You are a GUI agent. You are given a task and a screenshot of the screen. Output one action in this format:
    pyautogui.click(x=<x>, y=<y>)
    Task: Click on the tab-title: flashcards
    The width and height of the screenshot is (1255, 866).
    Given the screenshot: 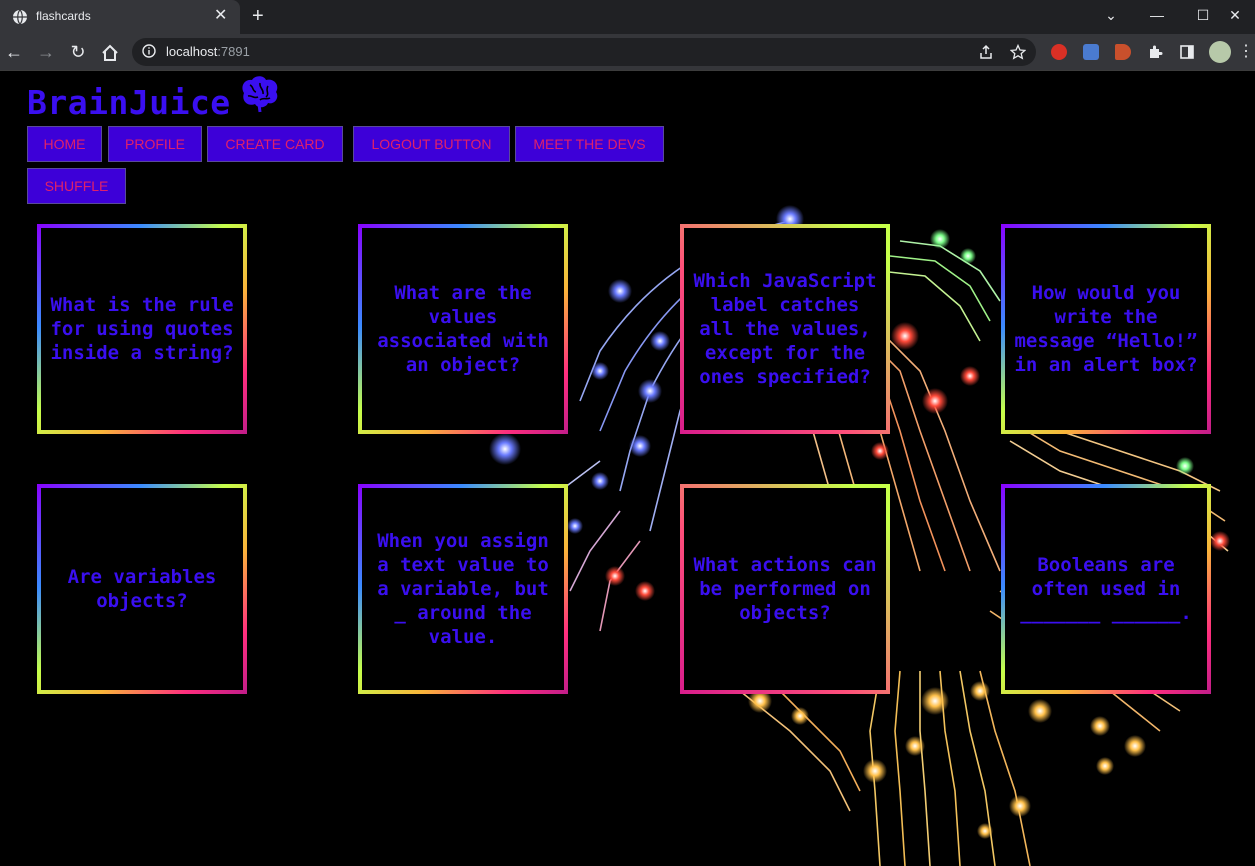 What is the action you would take?
    pyautogui.click(x=63, y=16)
    